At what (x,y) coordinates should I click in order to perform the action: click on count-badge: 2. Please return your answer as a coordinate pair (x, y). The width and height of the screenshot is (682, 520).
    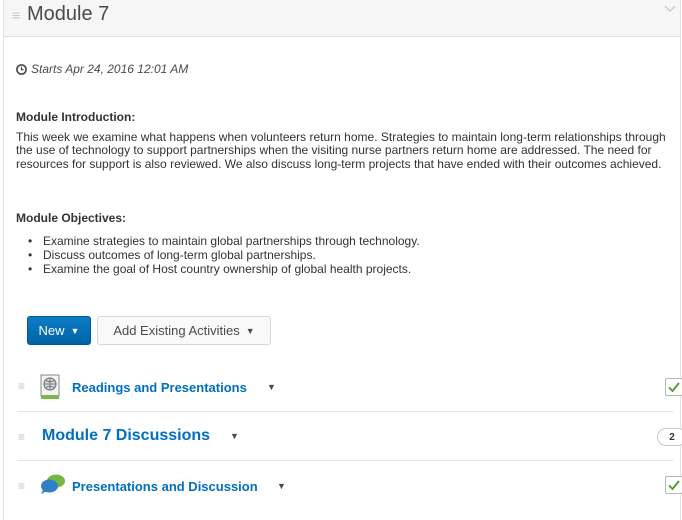
    Looking at the image, I should click on (669, 437).